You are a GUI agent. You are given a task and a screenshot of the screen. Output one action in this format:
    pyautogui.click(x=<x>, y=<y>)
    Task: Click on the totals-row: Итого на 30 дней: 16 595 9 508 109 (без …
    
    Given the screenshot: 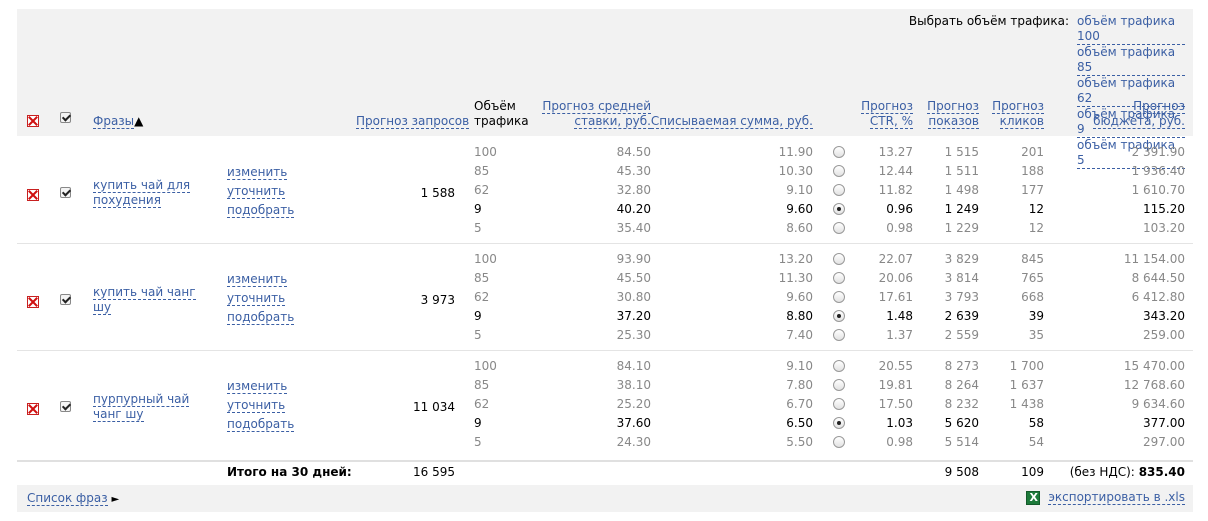 What is the action you would take?
    pyautogui.click(x=605, y=472)
    